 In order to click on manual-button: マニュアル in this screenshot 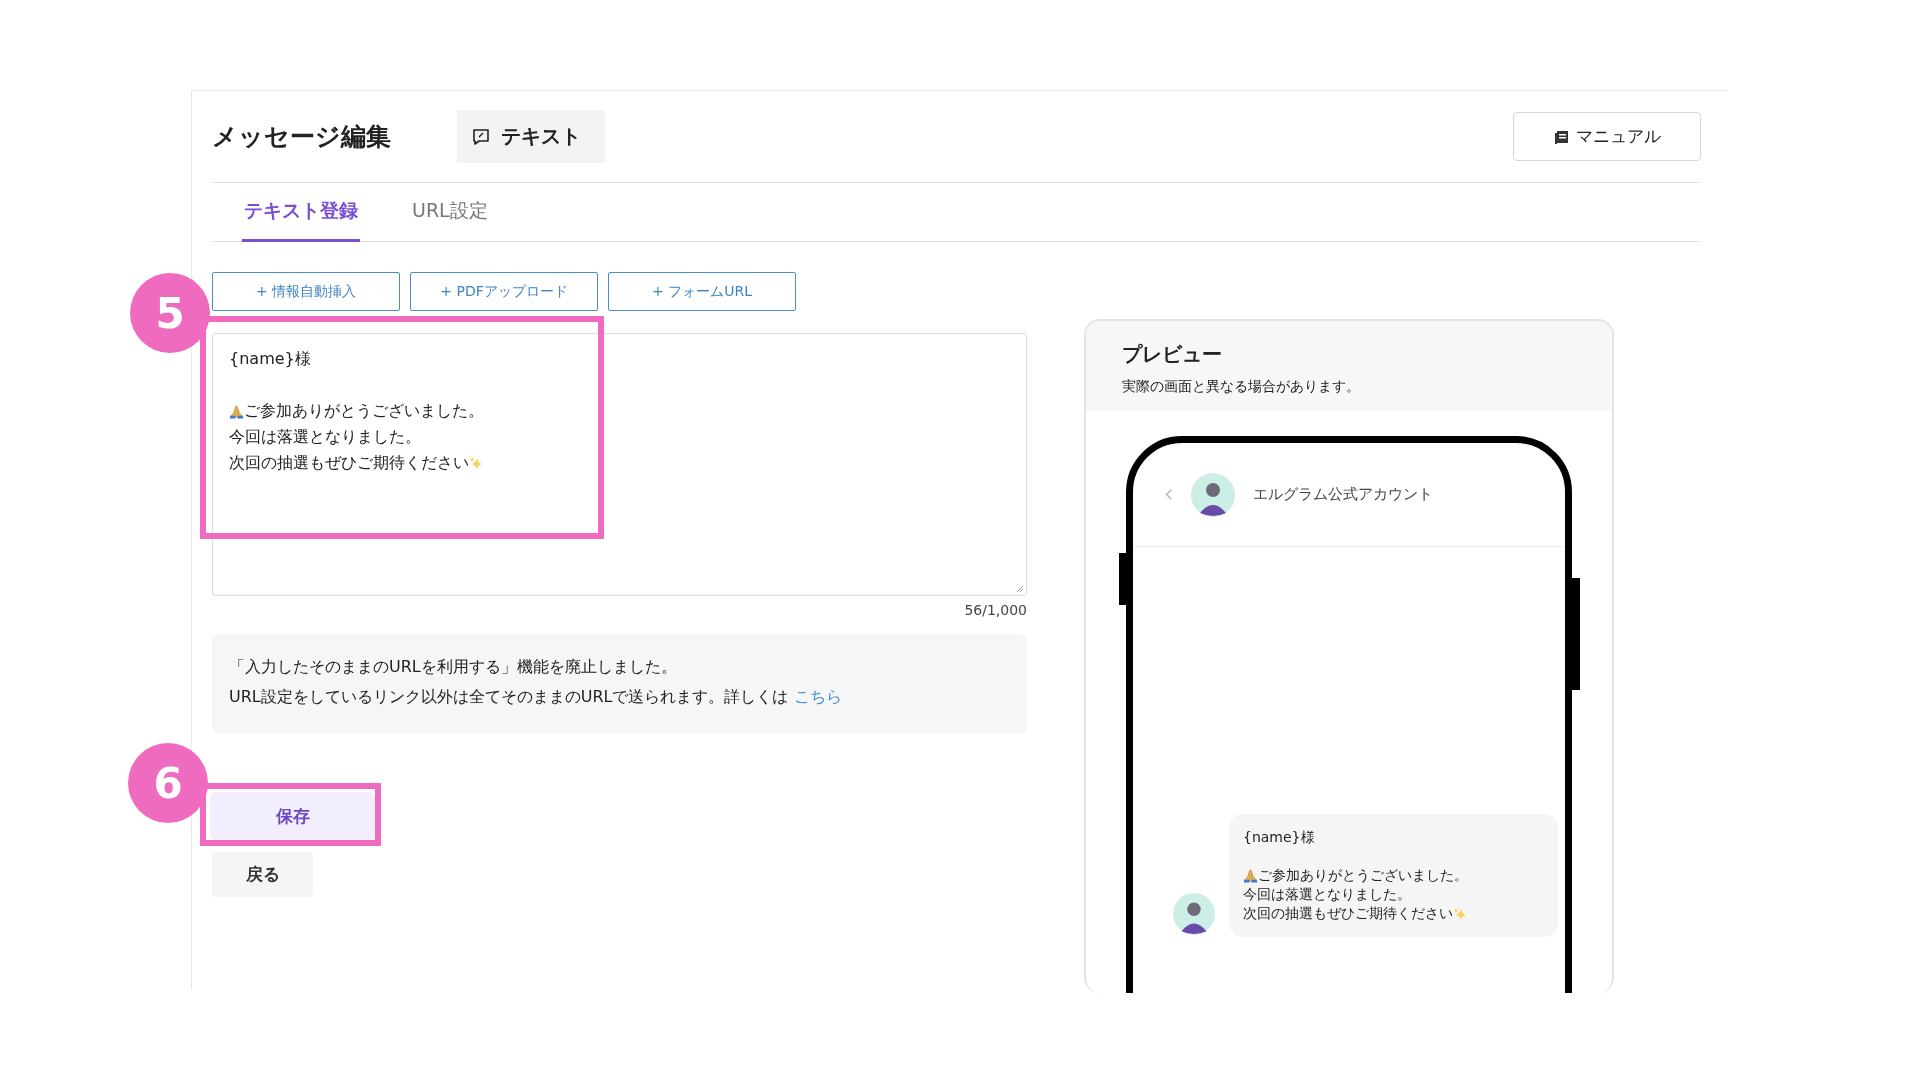, I will do `click(1607, 136)`.